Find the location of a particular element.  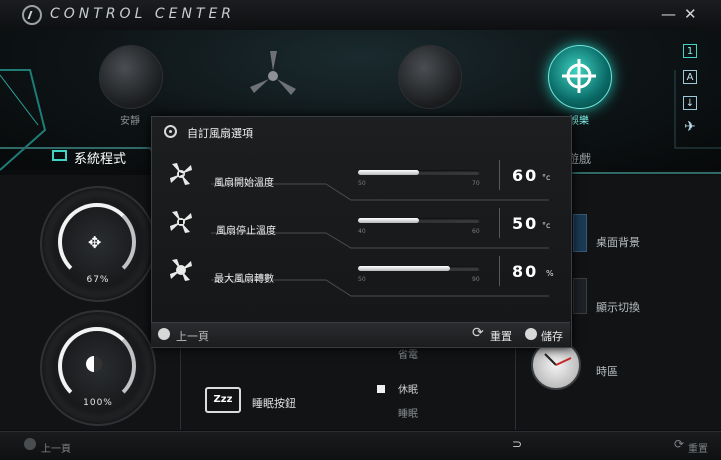

close-button: ✕ is located at coordinates (690, 14).